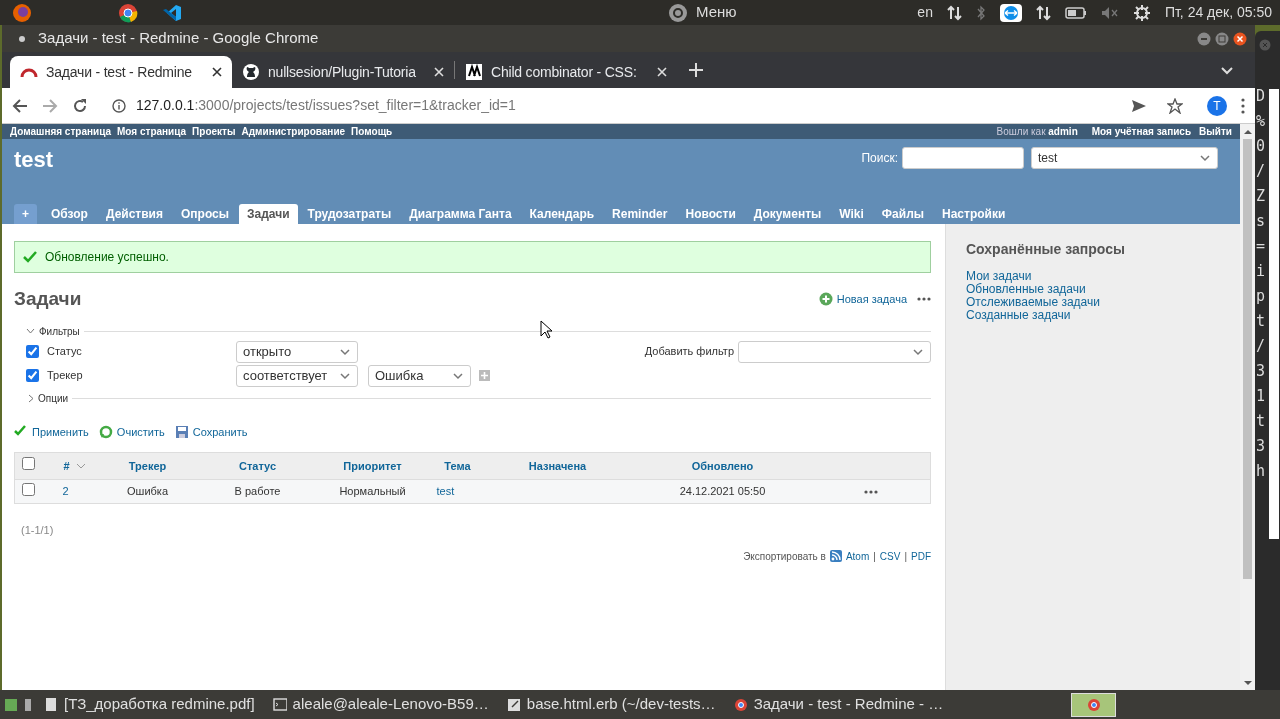 The width and height of the screenshot is (1280, 719). Describe the element at coordinates (1109, 12) in the screenshot. I see `muted-speaker-icon` at that location.